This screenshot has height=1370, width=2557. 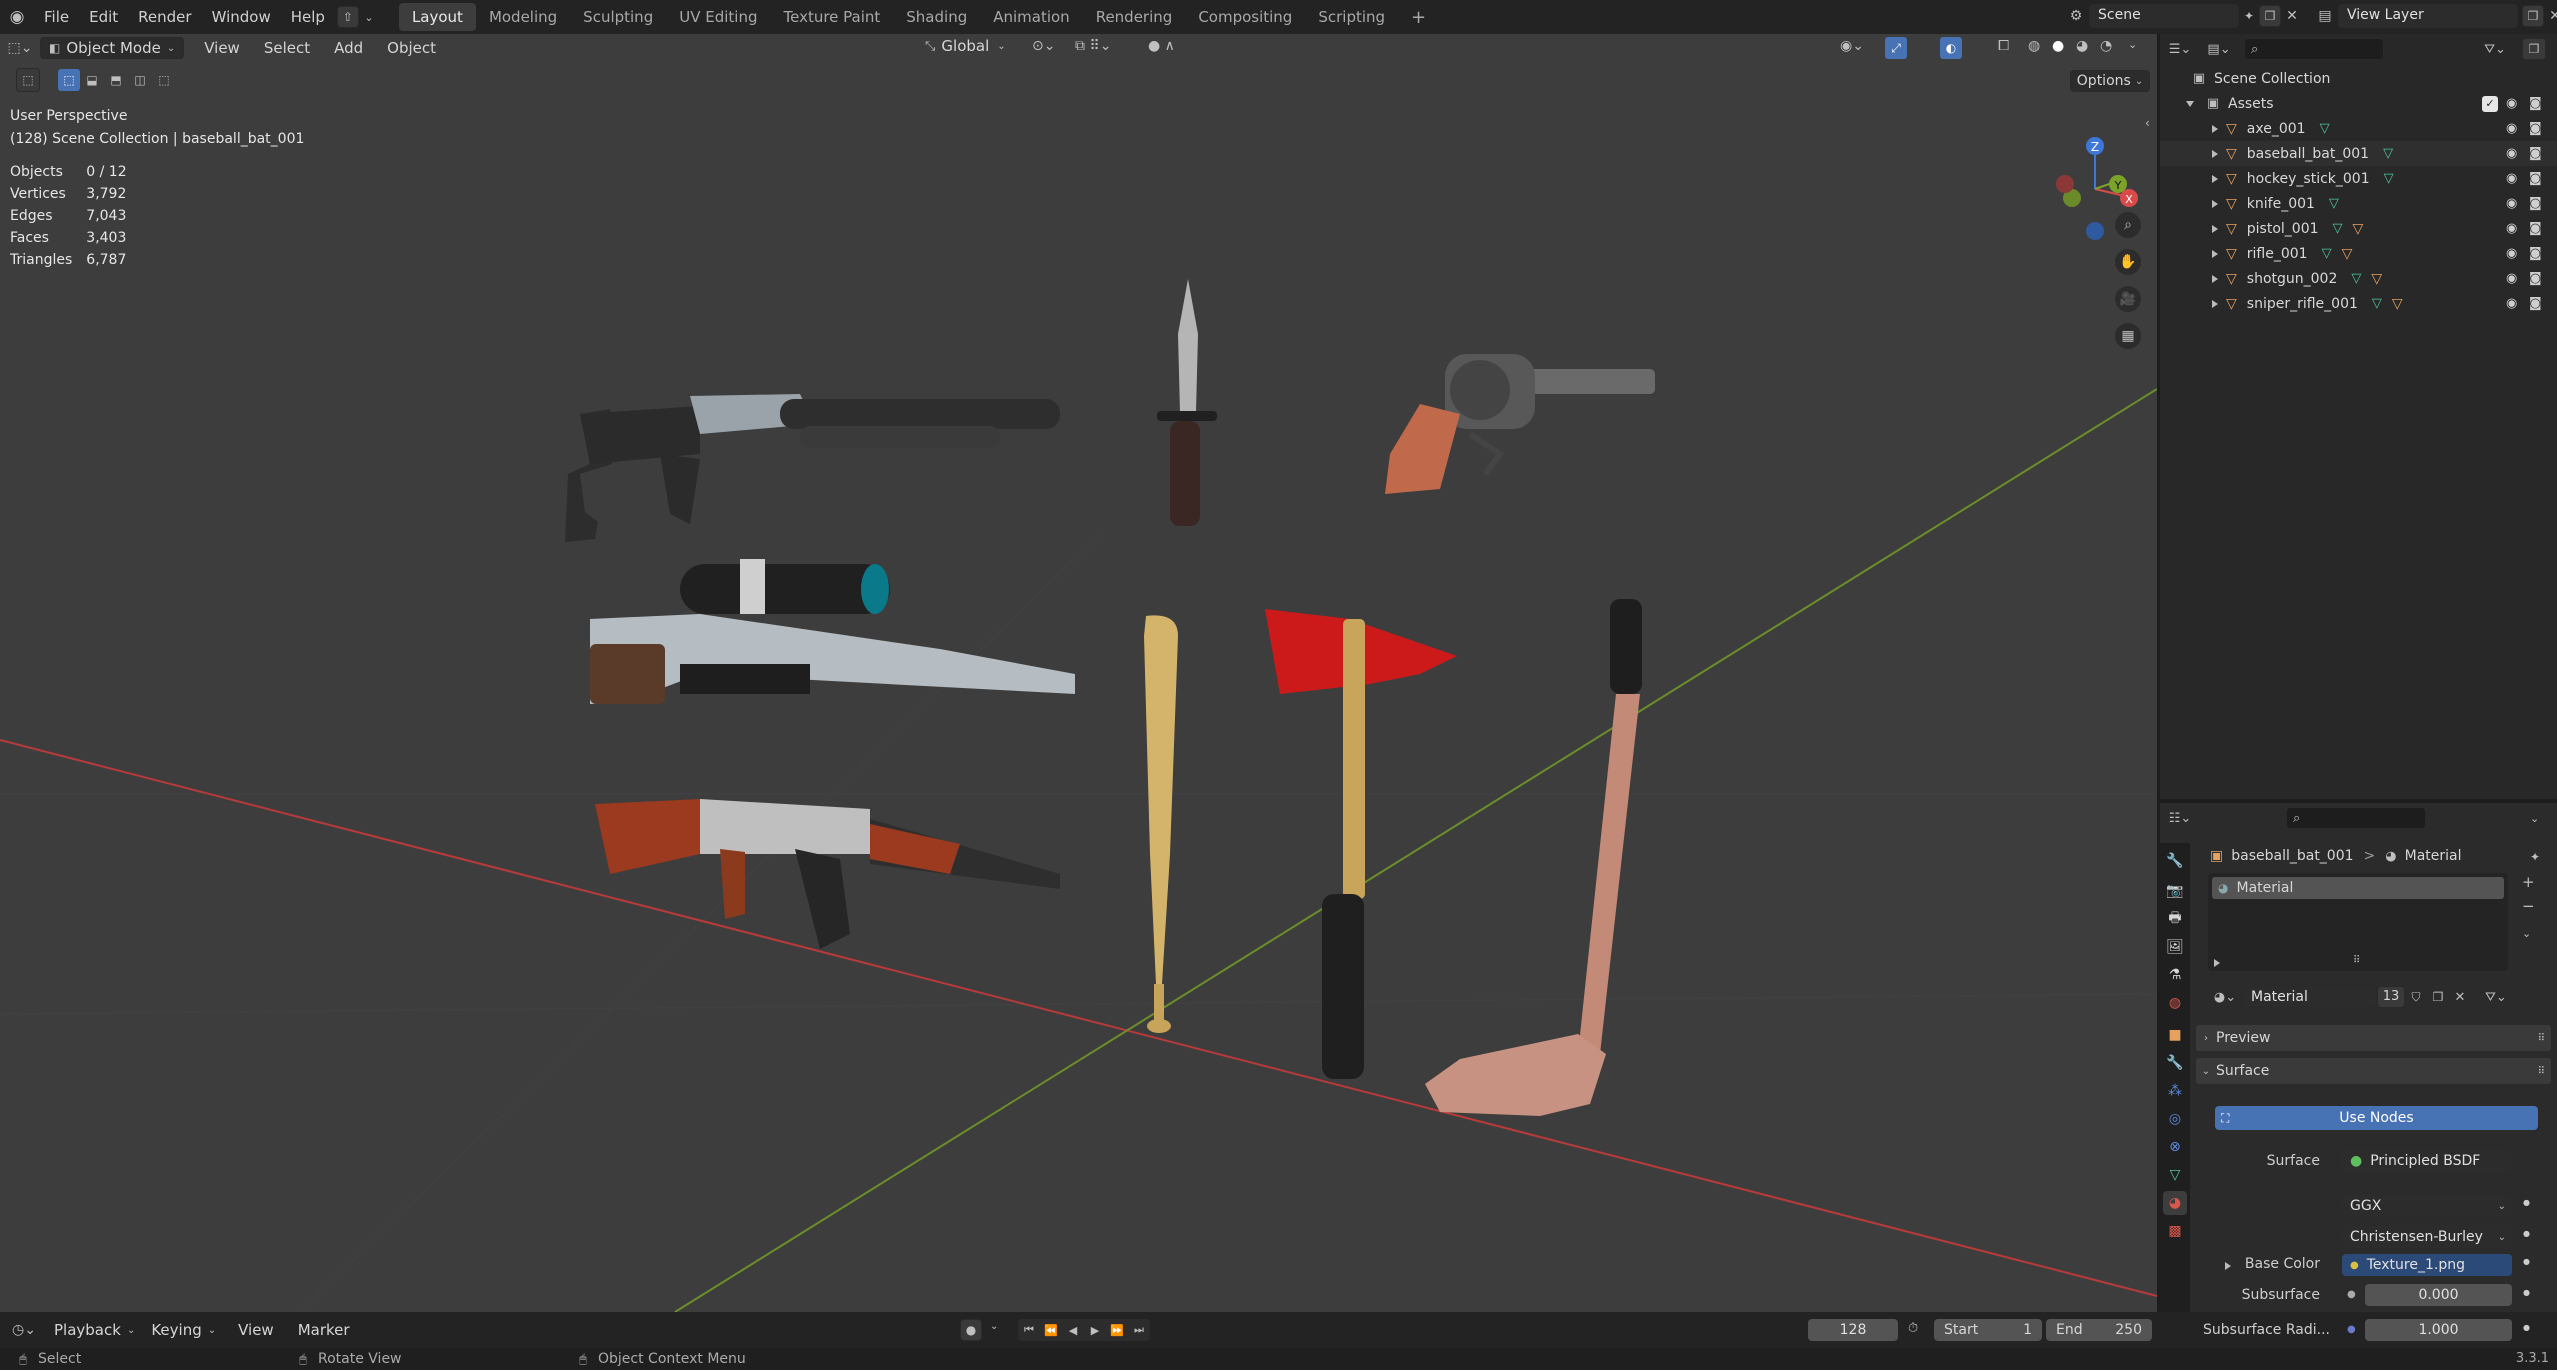 I want to click on pin-icon: ✦, so click(x=2535, y=857).